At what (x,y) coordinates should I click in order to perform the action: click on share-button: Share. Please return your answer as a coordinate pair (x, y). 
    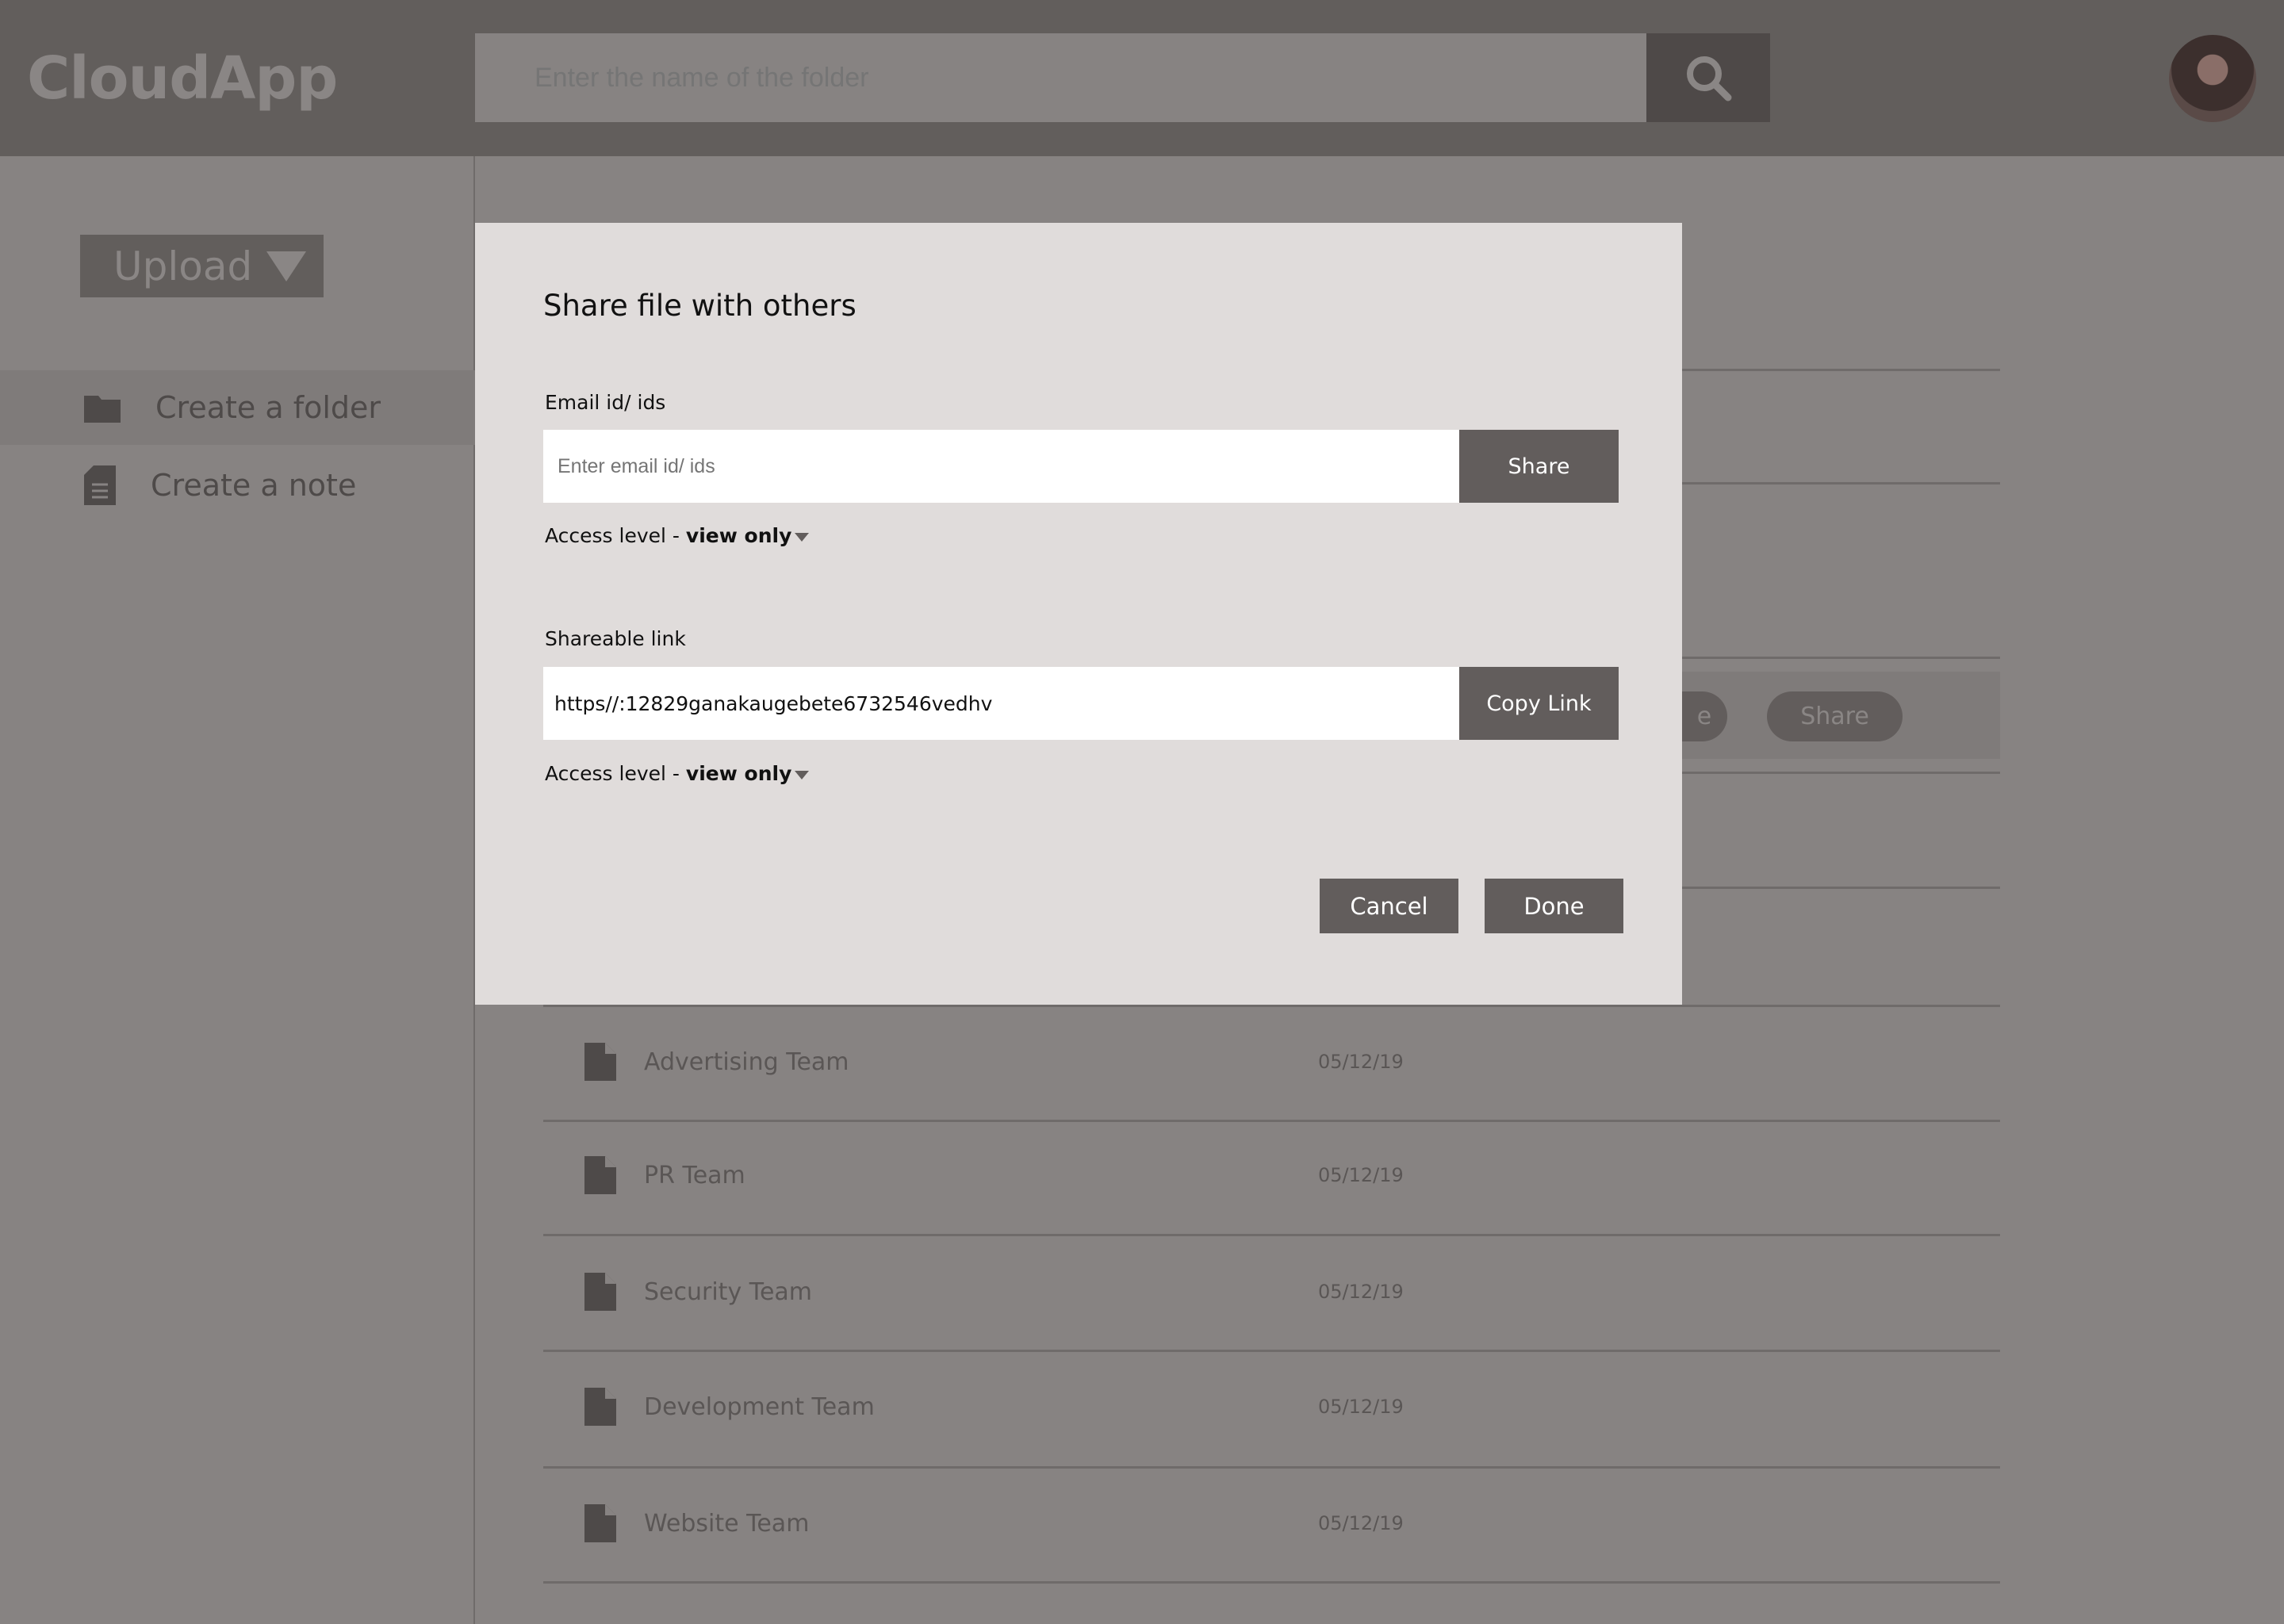
    Looking at the image, I should click on (1539, 466).